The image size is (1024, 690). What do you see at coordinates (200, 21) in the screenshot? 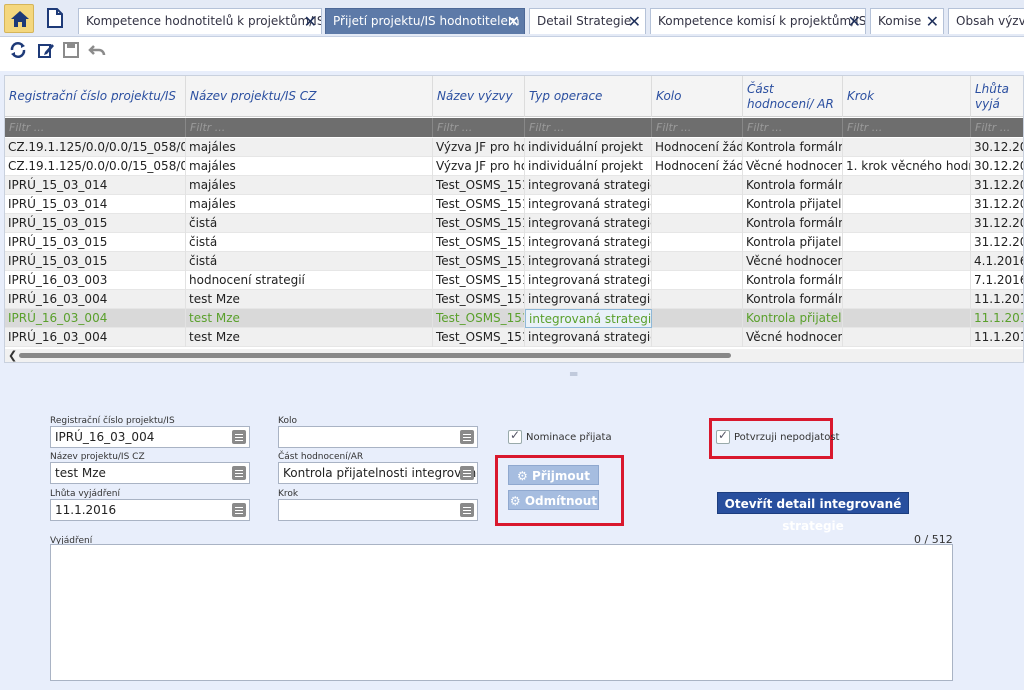
I see `tab-kompetence-hodnotitelu: Kompetence hodnotitelů k projektům/IS ✕` at bounding box center [200, 21].